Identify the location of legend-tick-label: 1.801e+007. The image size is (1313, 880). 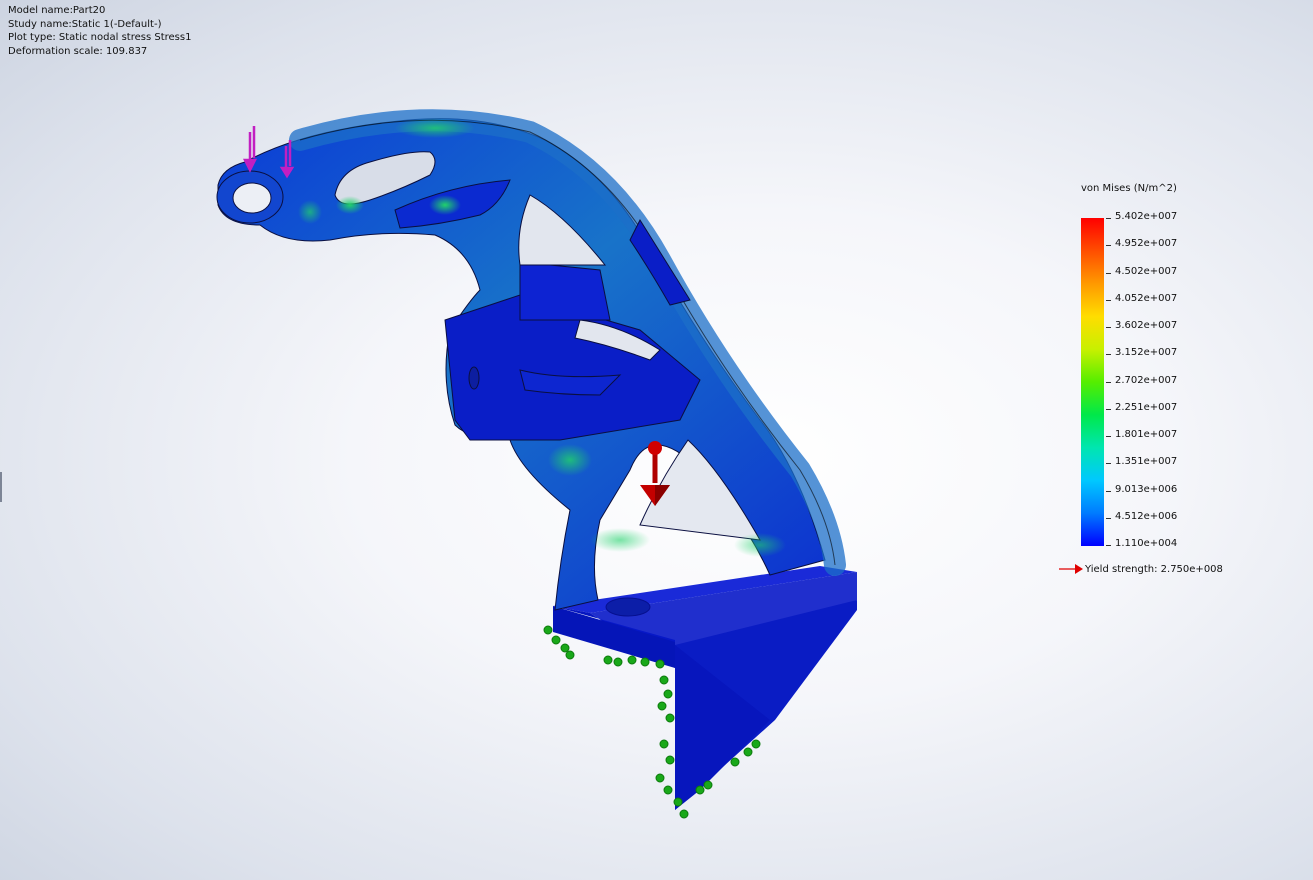
(1146, 434).